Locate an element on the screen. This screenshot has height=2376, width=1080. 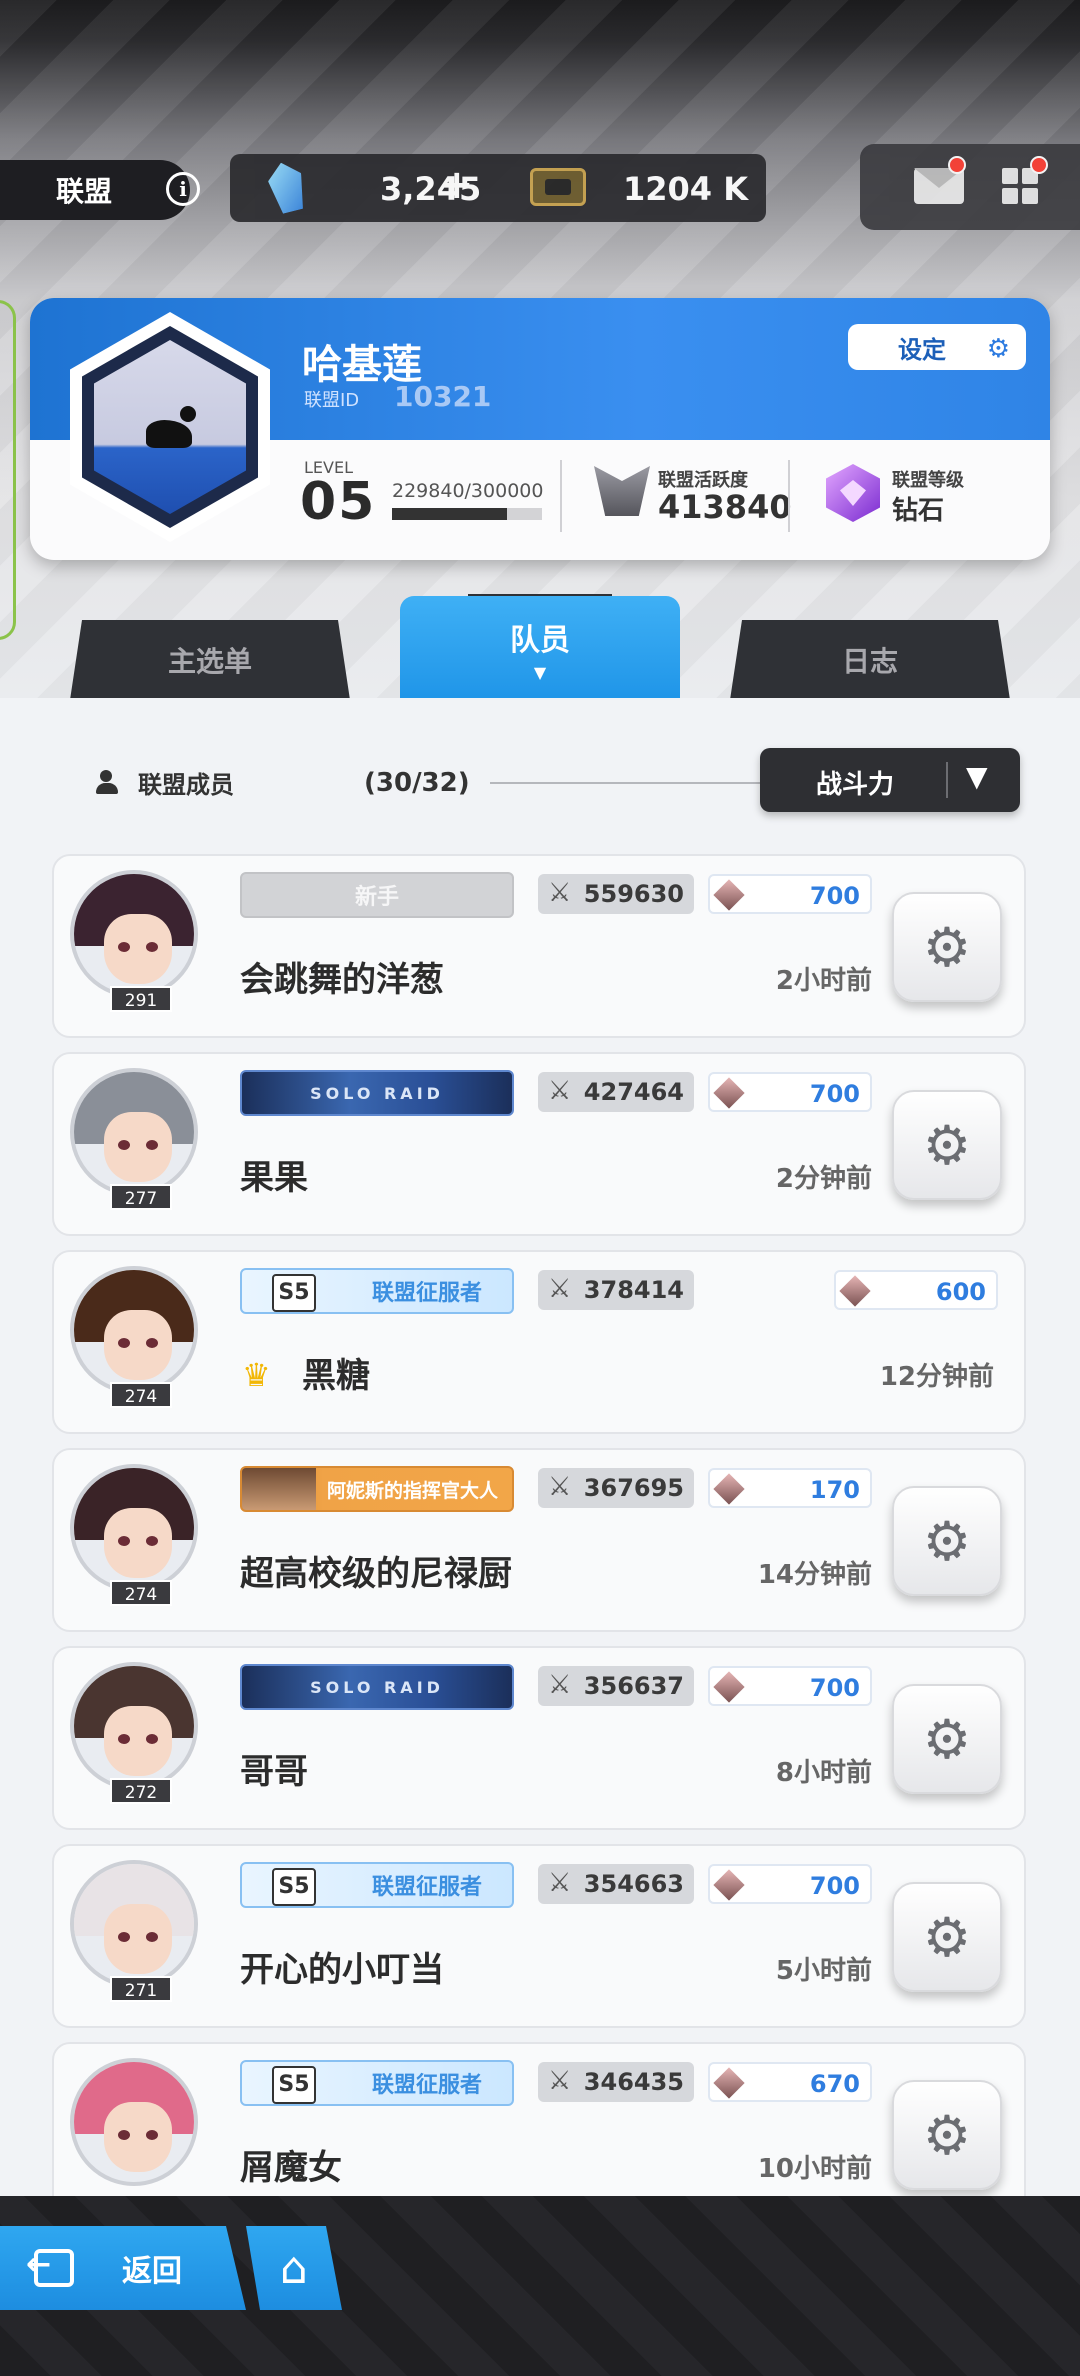
top-right-buttons is located at coordinates (970, 187).